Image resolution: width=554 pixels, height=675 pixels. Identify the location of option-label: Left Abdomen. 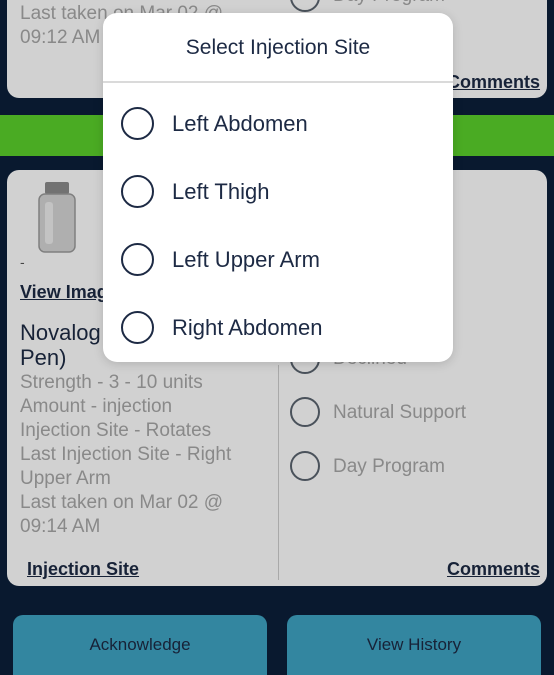
(240, 123).